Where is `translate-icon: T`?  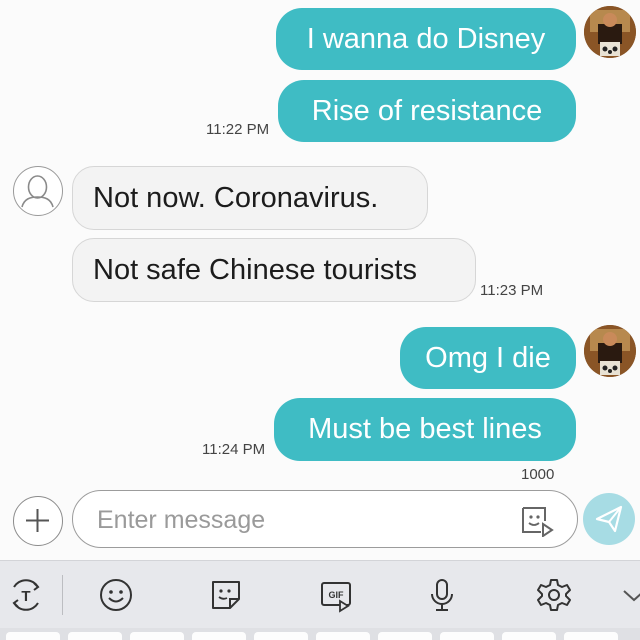 translate-icon: T is located at coordinates (26, 595).